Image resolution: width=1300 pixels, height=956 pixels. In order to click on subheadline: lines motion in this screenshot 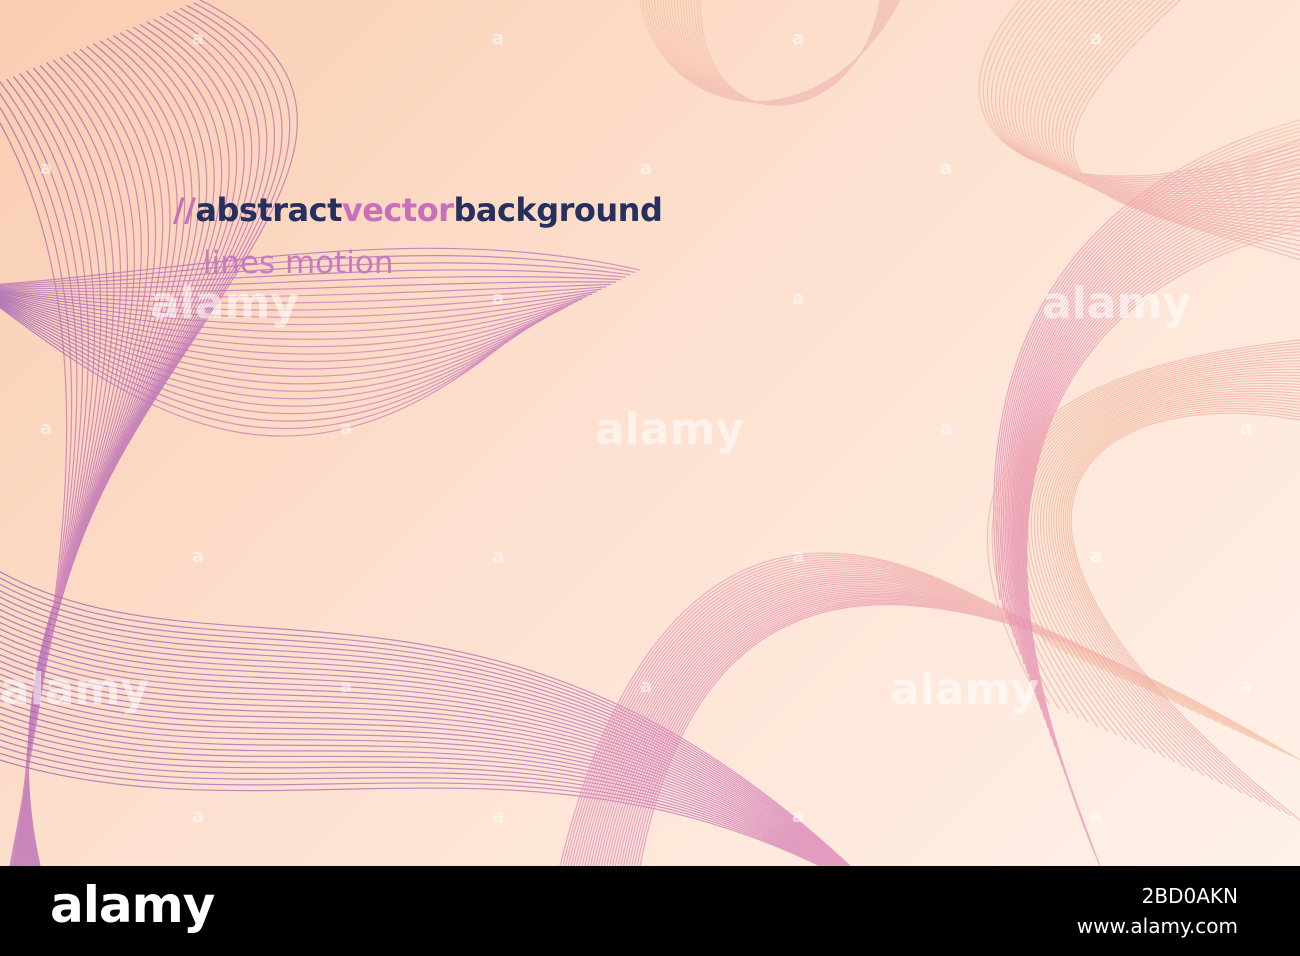, I will do `click(298, 263)`.